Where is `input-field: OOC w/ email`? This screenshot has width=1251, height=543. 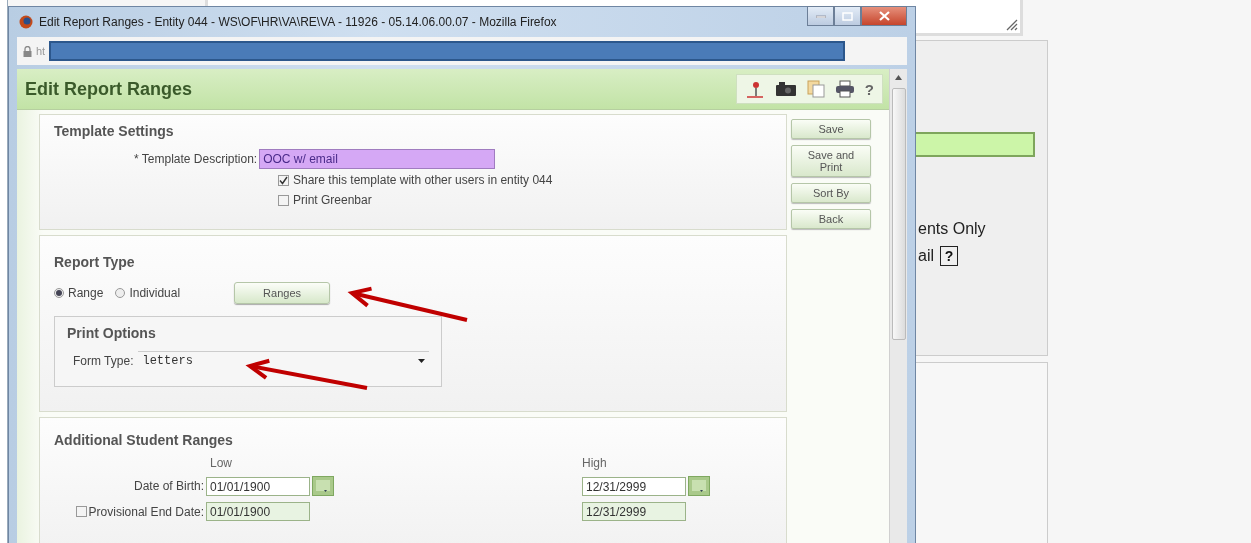 input-field: OOC w/ email is located at coordinates (377, 159).